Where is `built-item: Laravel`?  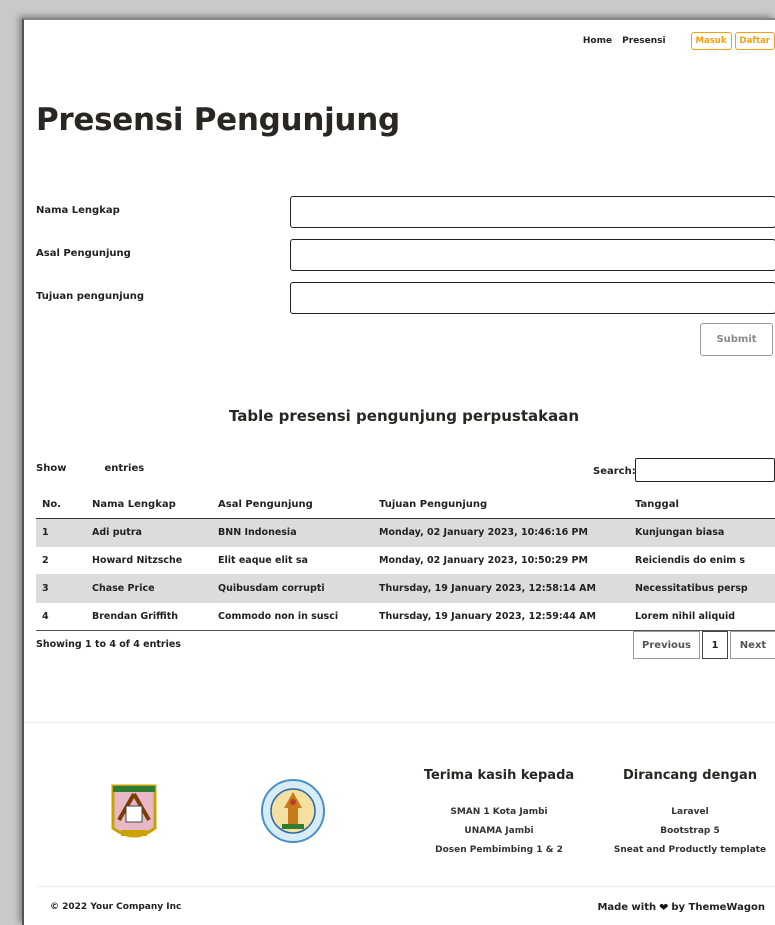 built-item: Laravel is located at coordinates (690, 812).